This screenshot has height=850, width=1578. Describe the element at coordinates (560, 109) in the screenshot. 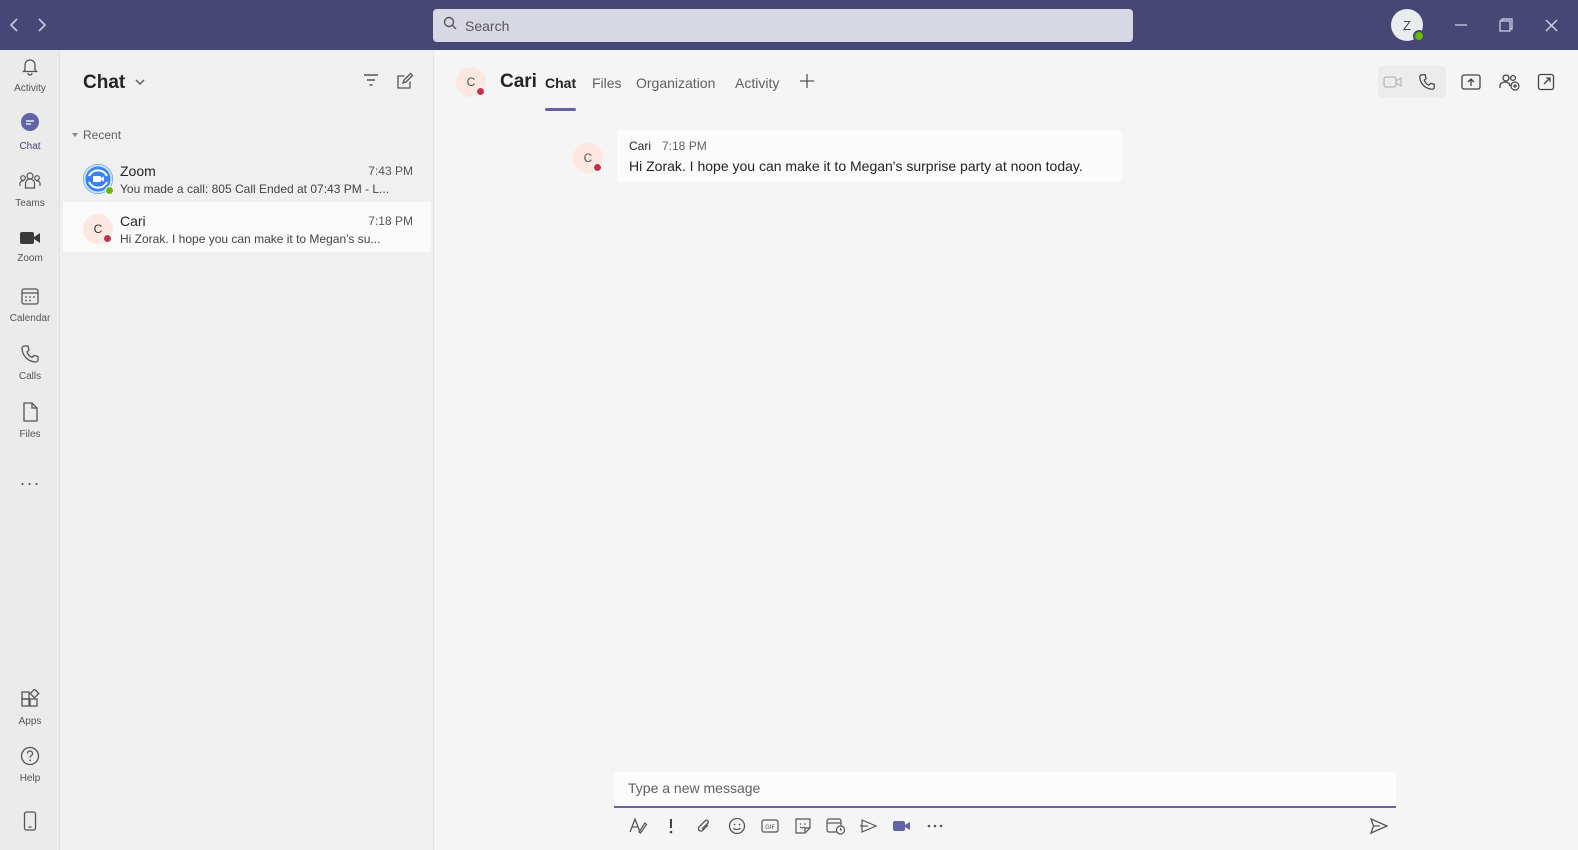

I see `active-tab-indicator` at that location.